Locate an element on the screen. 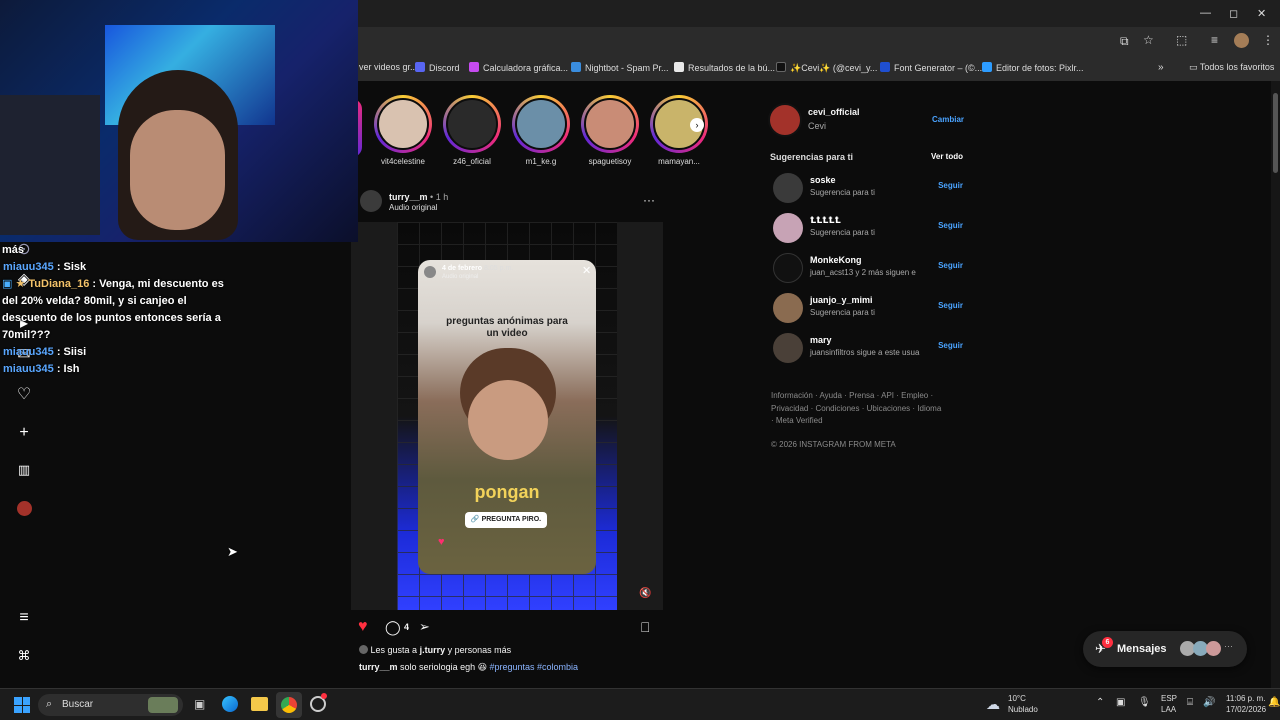 This screenshot has width=1280, height=720. suggestion-username: ꝈꝈꝈꝈꝈ is located at coordinates (825, 220).